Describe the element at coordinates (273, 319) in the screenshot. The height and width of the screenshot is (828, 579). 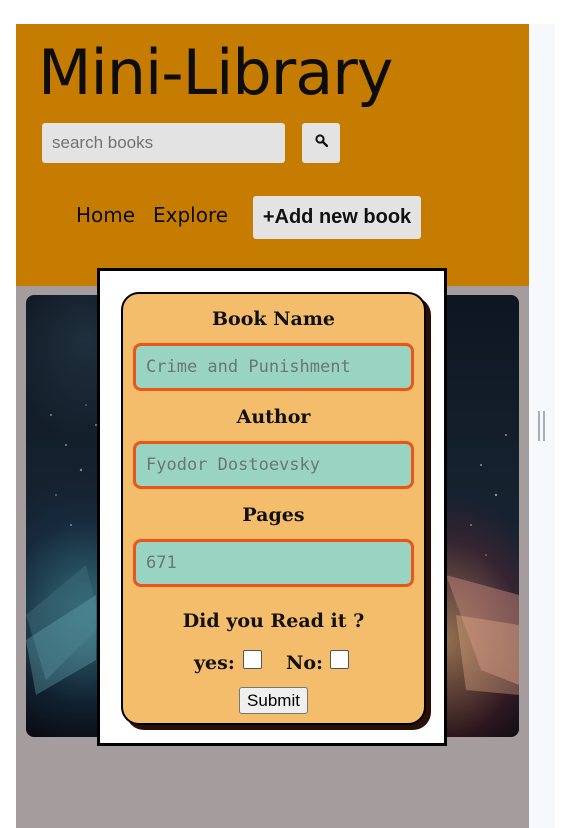
I see `book-name-label: Book Name` at that location.